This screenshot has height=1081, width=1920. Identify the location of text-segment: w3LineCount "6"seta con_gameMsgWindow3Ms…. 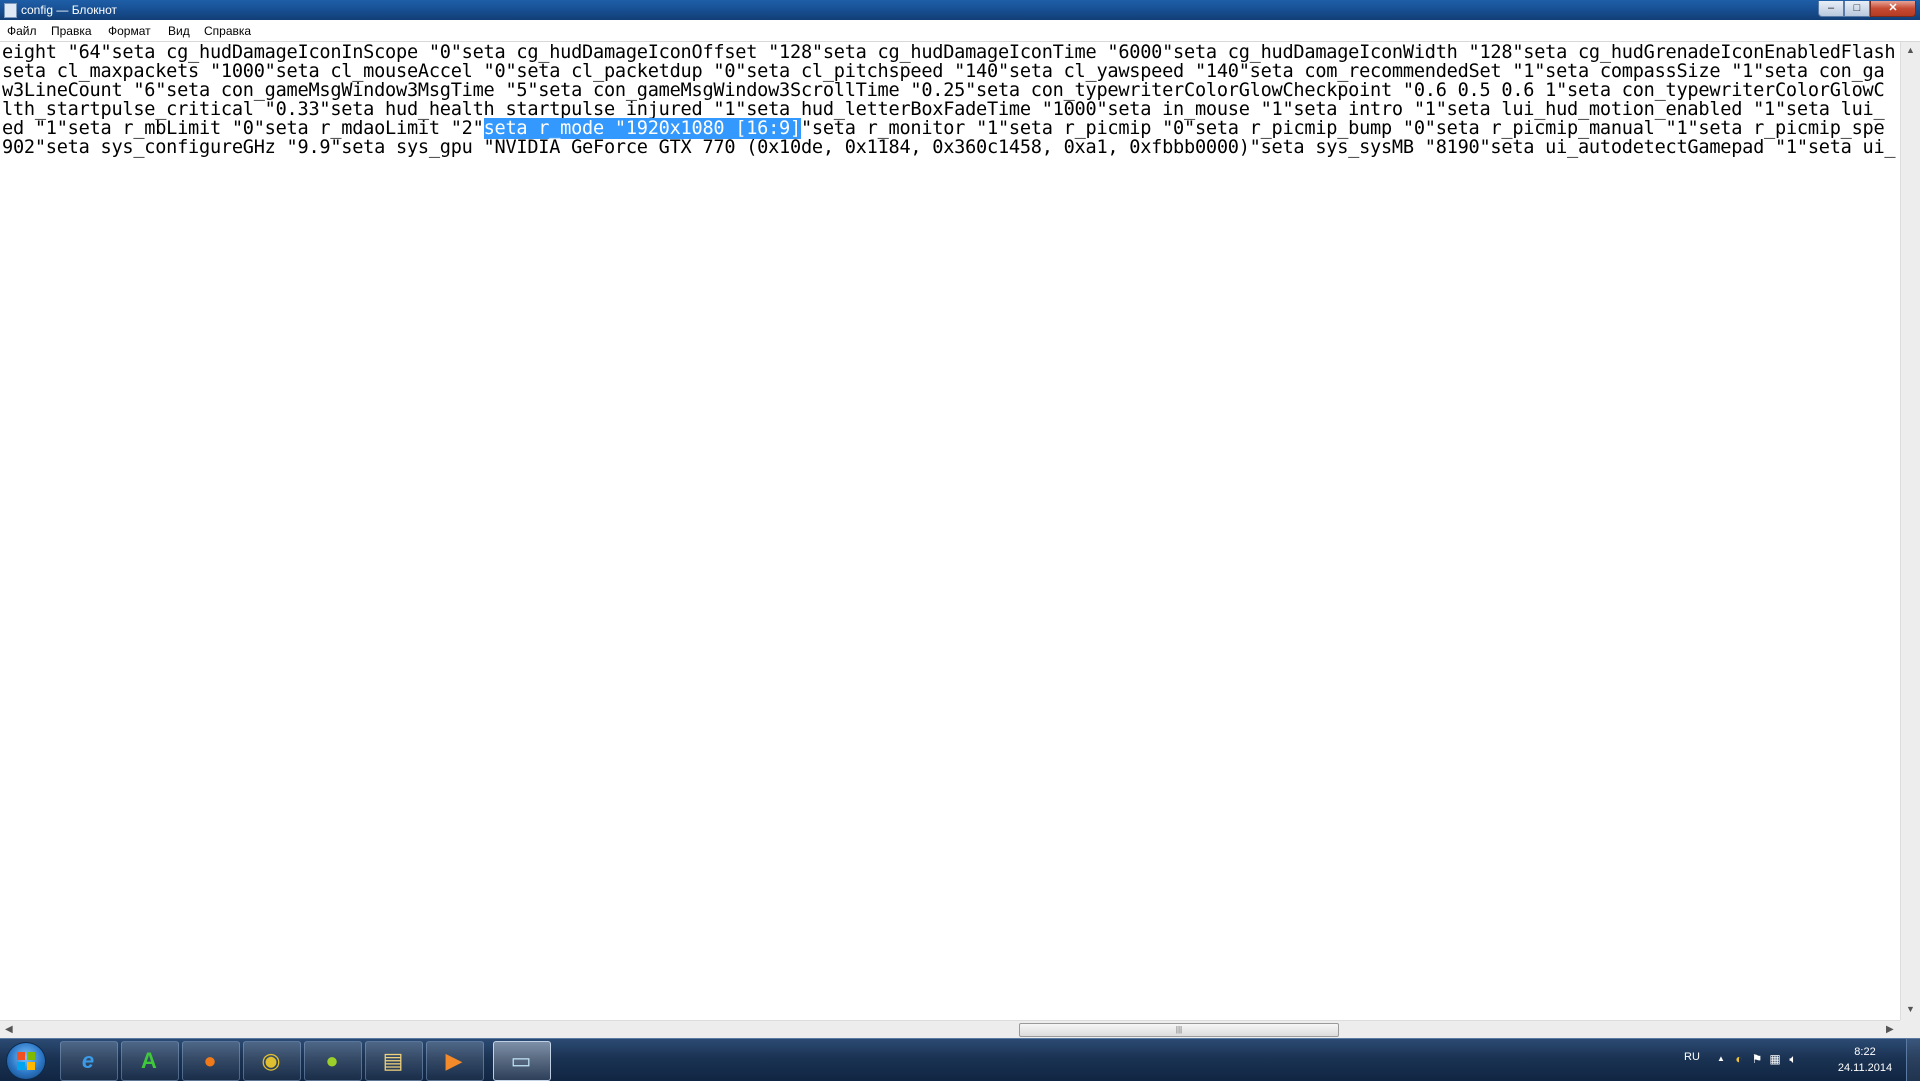
(943, 90).